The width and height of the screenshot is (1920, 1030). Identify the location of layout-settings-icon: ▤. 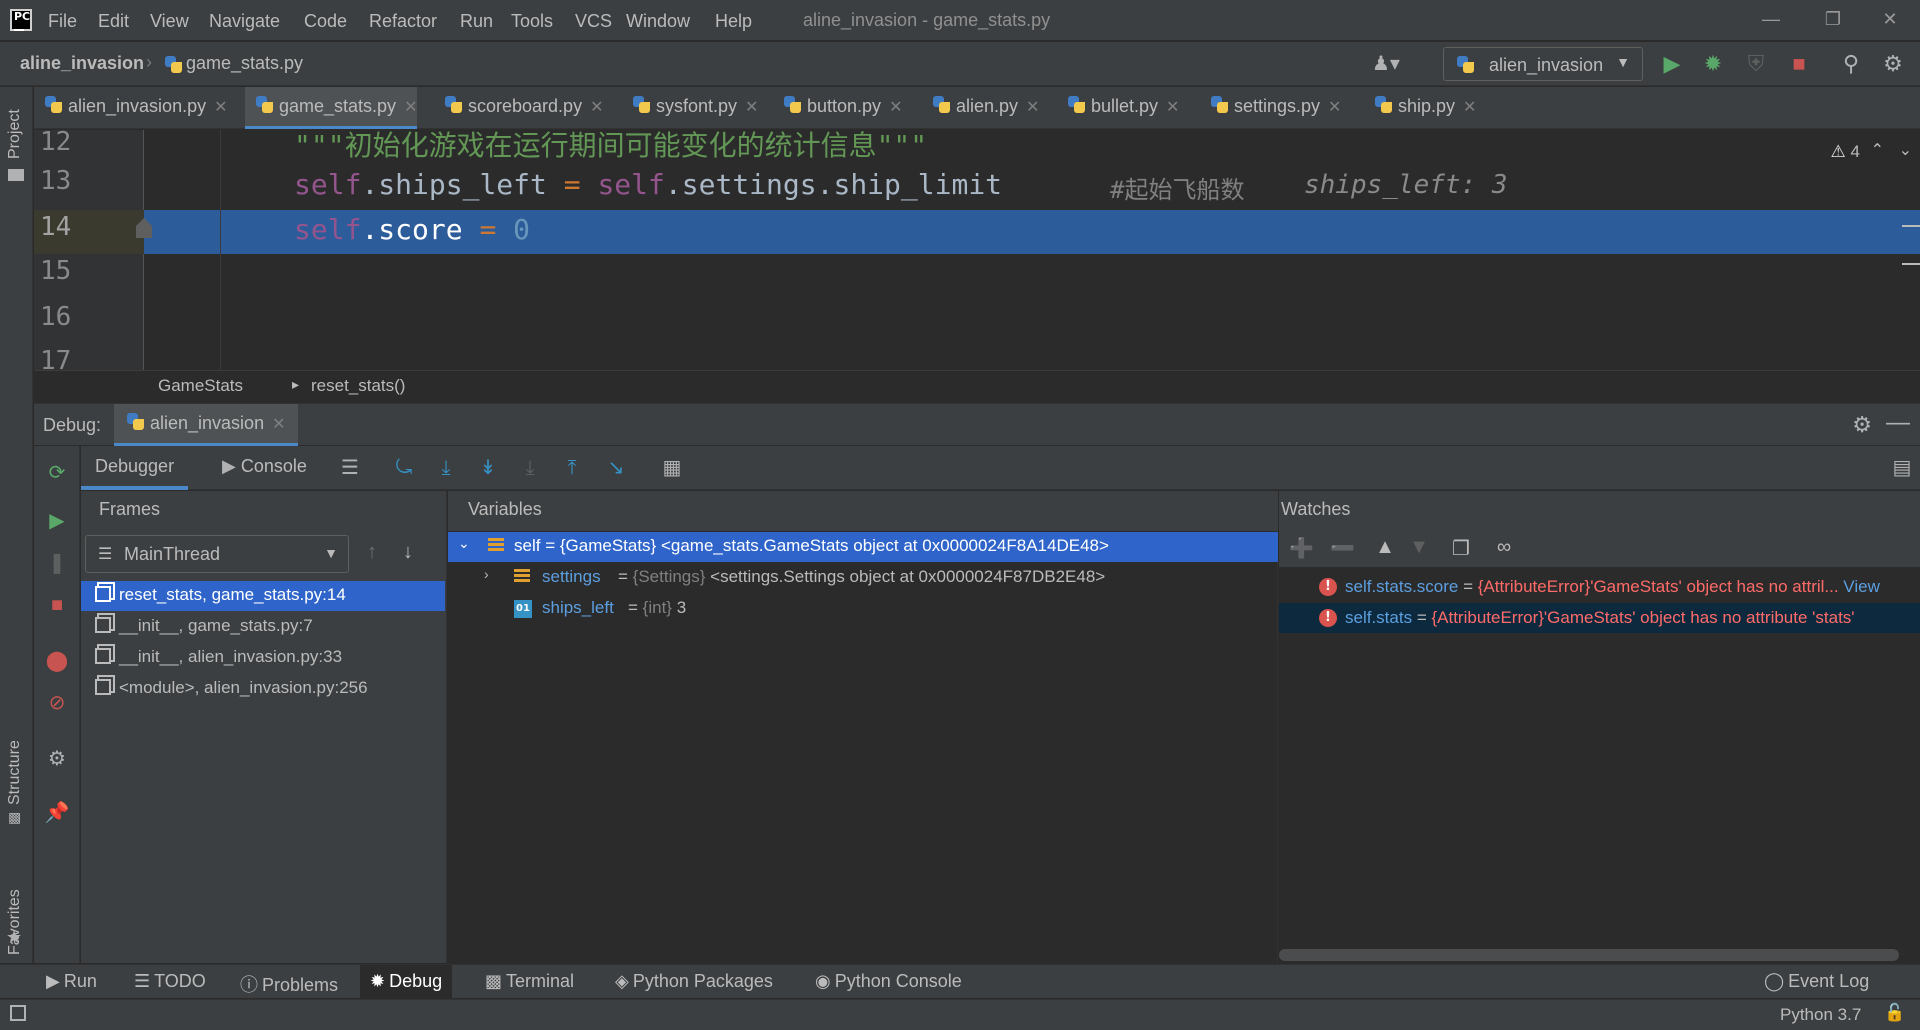
(1902, 468).